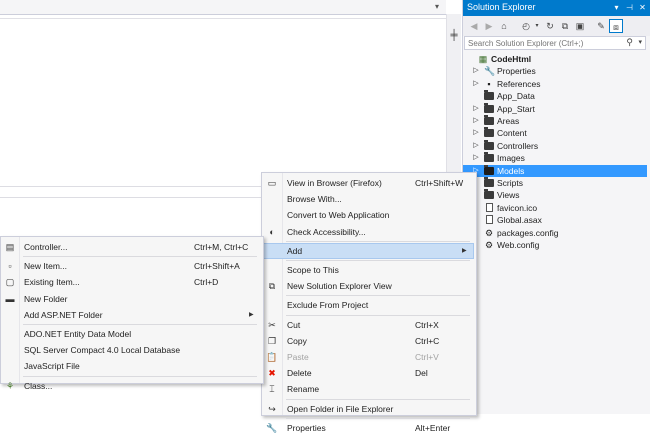  What do you see at coordinates (555, 145) in the screenshot?
I see `tree-item-controllers: ▷ Controllers` at bounding box center [555, 145].